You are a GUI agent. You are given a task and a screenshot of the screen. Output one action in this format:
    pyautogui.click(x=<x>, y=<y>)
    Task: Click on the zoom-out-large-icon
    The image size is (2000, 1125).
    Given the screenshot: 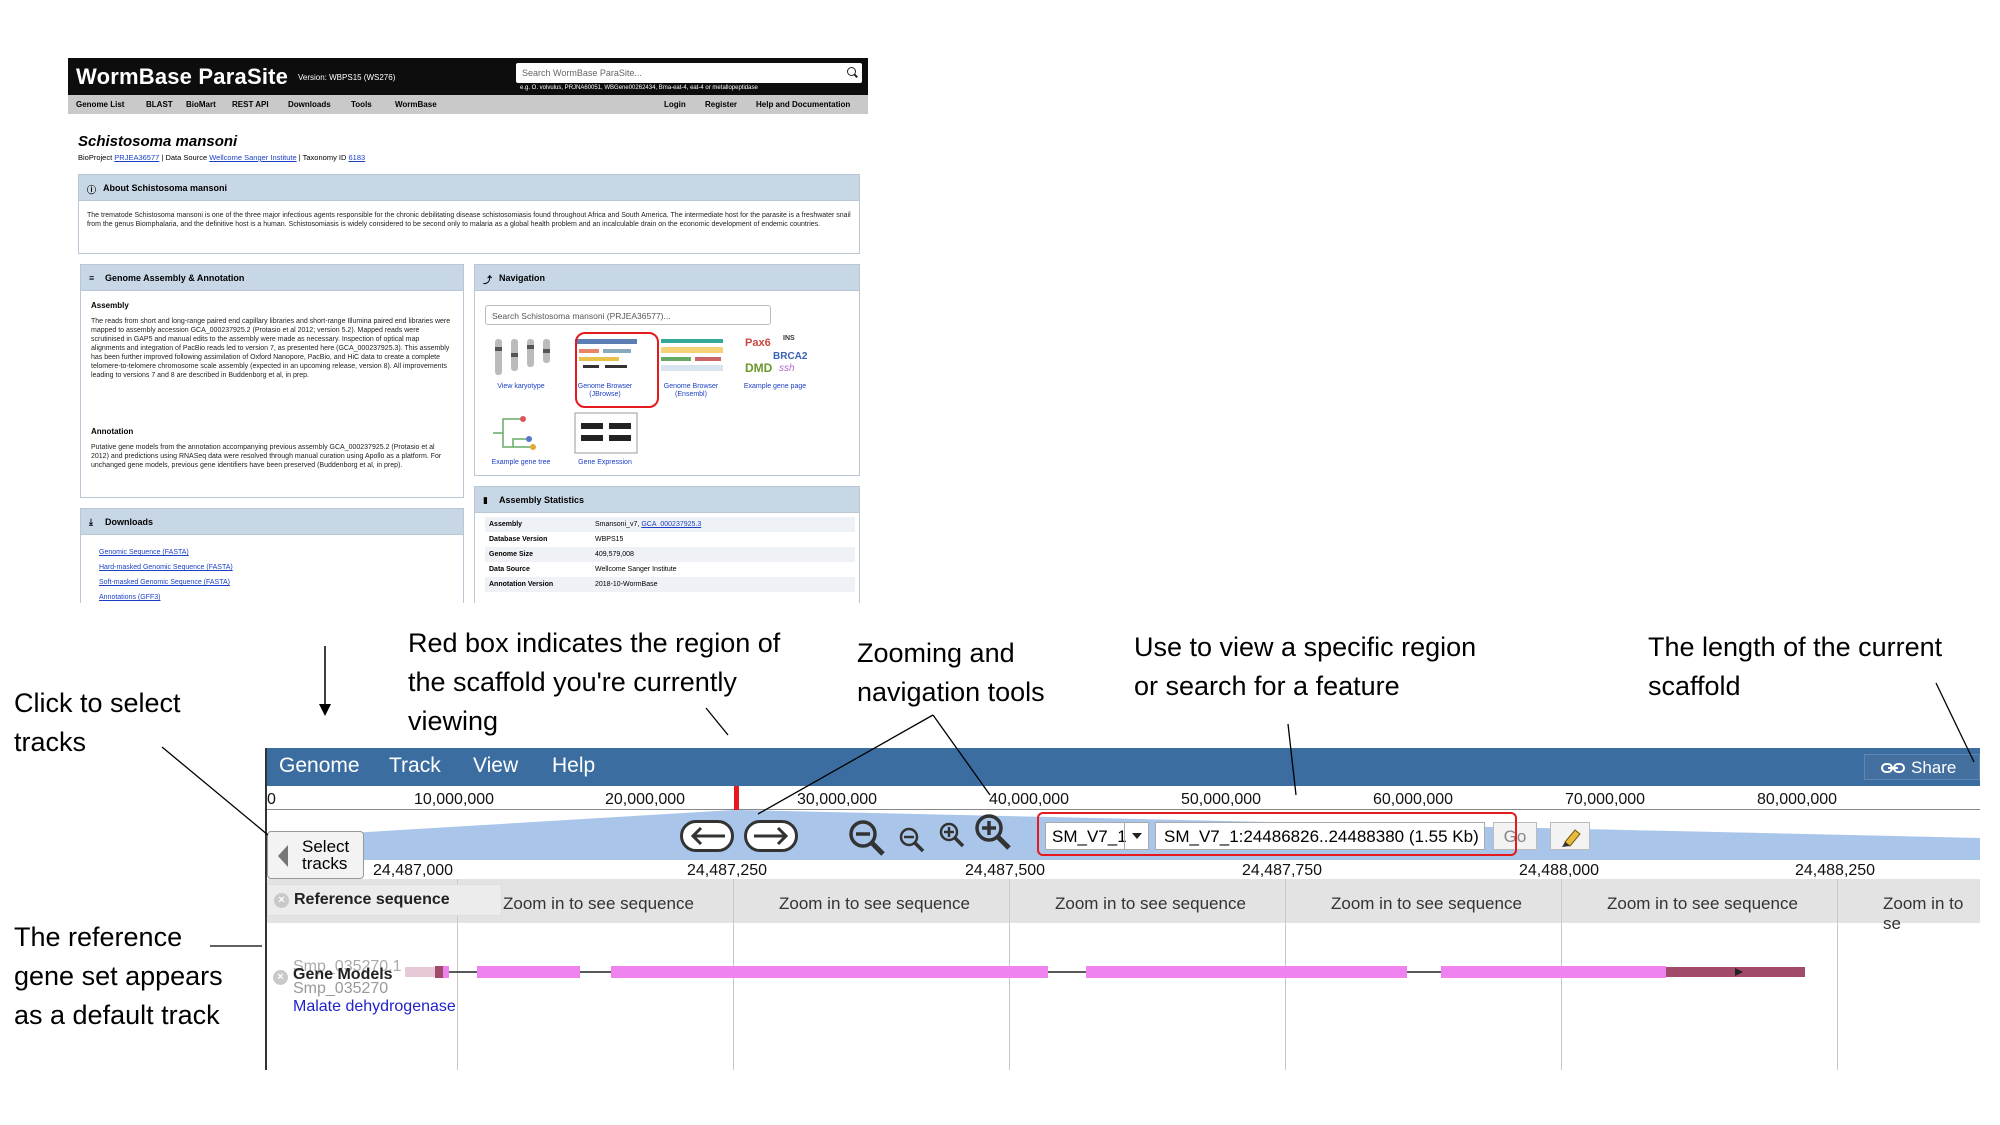 What is the action you would take?
    pyautogui.click(x=869, y=838)
    